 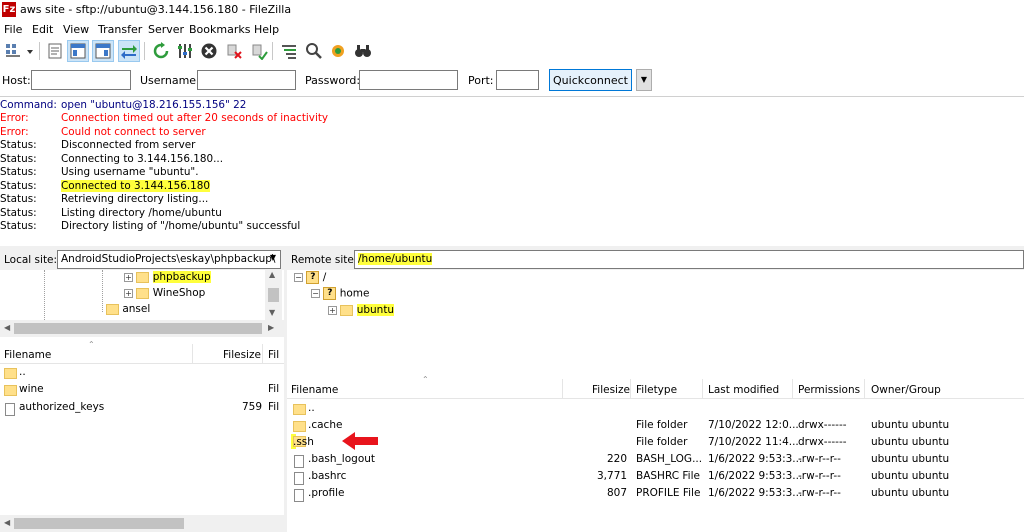 I want to click on local-tree-vscroll: ▲ ▼, so click(x=273, y=295).